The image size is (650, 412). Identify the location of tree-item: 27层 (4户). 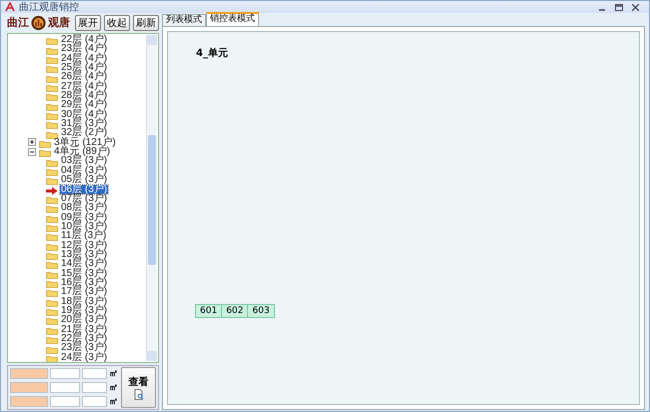
(84, 87).